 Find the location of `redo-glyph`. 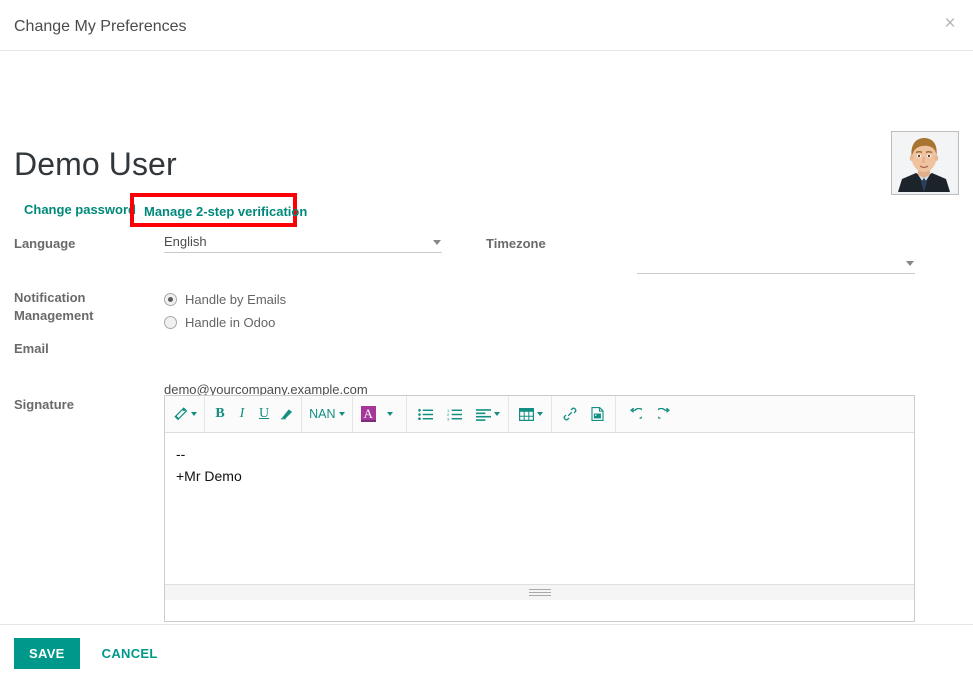

redo-glyph is located at coordinates (663, 413).